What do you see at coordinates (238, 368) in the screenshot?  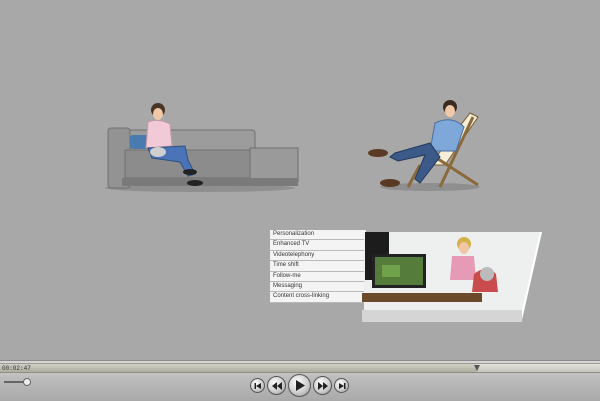 I see `timeline-progress` at bounding box center [238, 368].